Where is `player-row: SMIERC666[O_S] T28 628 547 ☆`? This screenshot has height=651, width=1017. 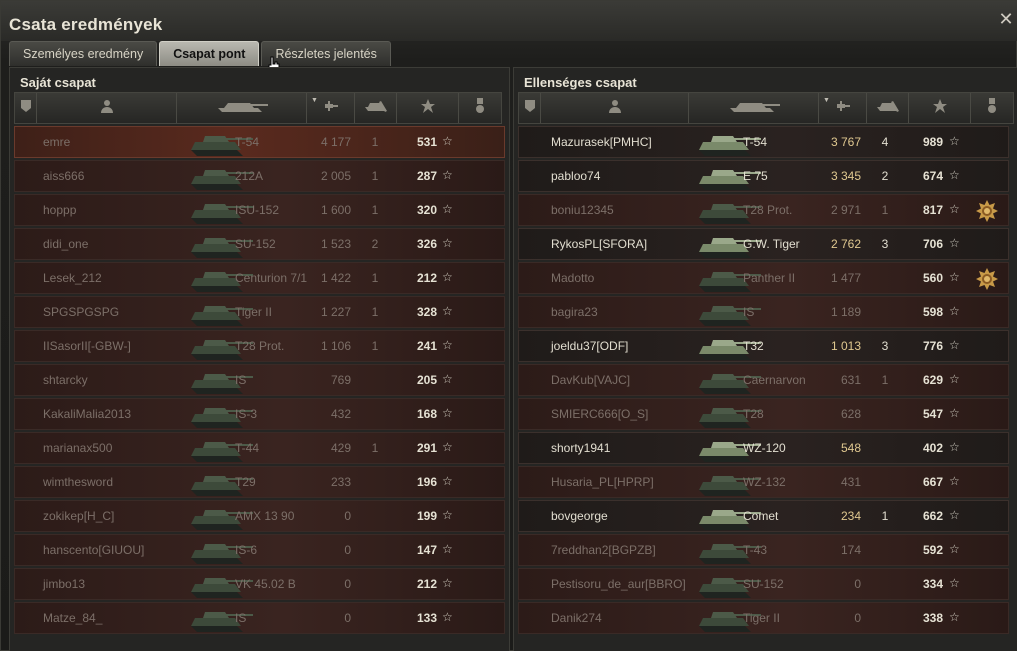 player-row: SMIERC666[O_S] T28 628 547 ☆ is located at coordinates (763, 414).